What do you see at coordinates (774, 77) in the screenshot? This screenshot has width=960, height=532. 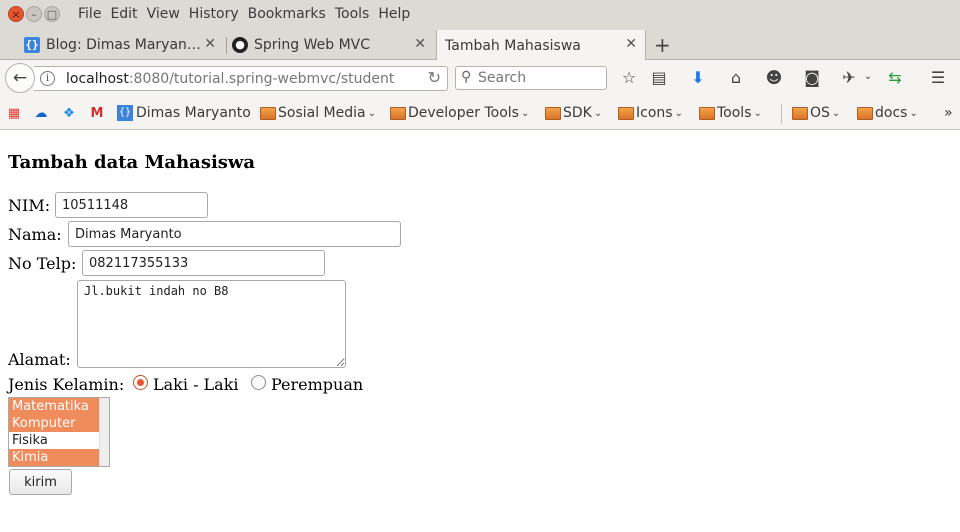 I see `emoji-icon: ☻` at bounding box center [774, 77].